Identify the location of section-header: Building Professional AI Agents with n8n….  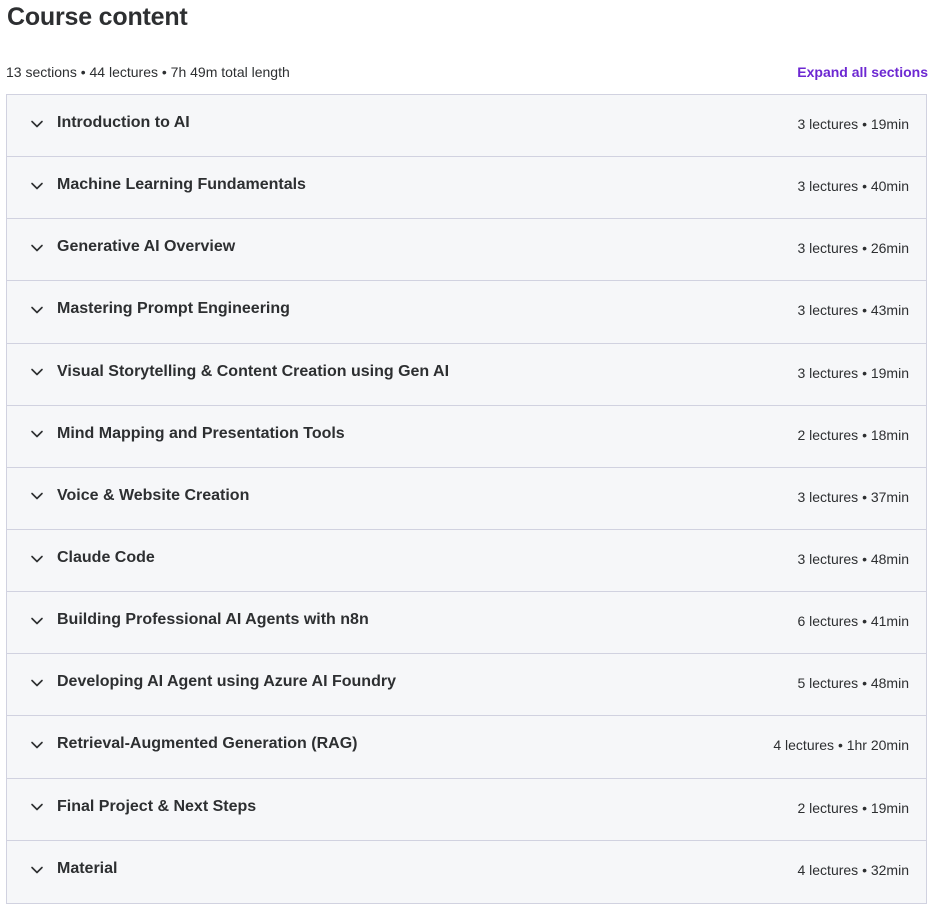
(466, 623).